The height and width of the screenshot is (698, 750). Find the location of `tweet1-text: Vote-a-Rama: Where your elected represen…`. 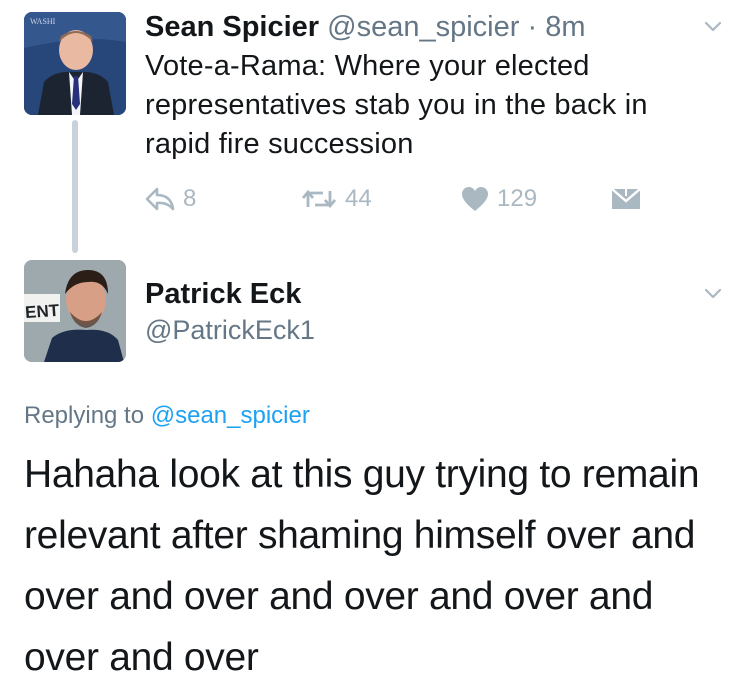

tweet1-text: Vote-a-Rama: Where your elected represen… is located at coordinates (396, 105).